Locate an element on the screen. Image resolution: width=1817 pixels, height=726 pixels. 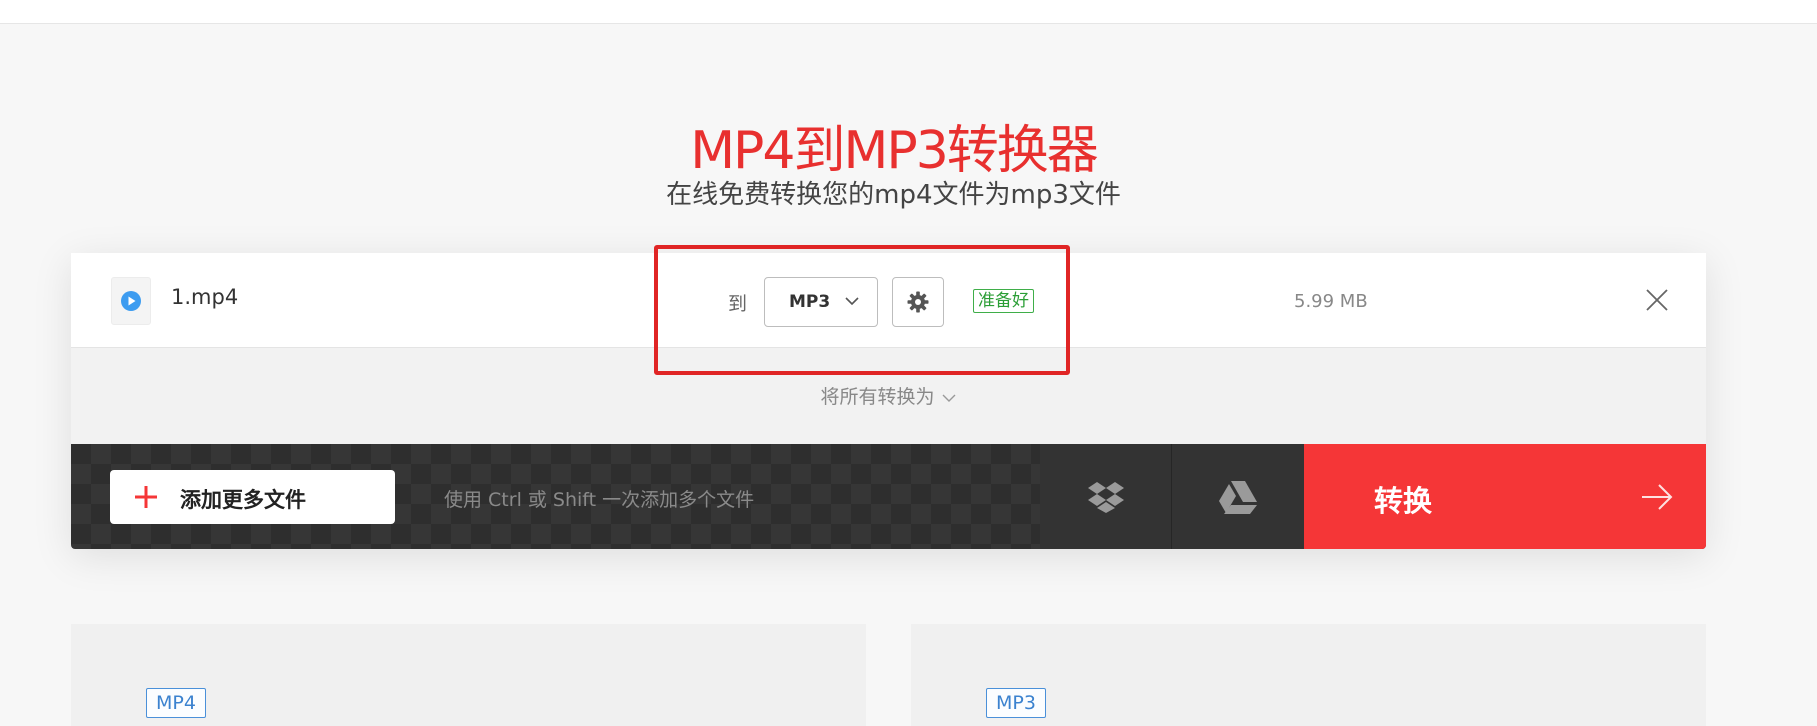
source-format-tag: MP4 is located at coordinates (176, 703).